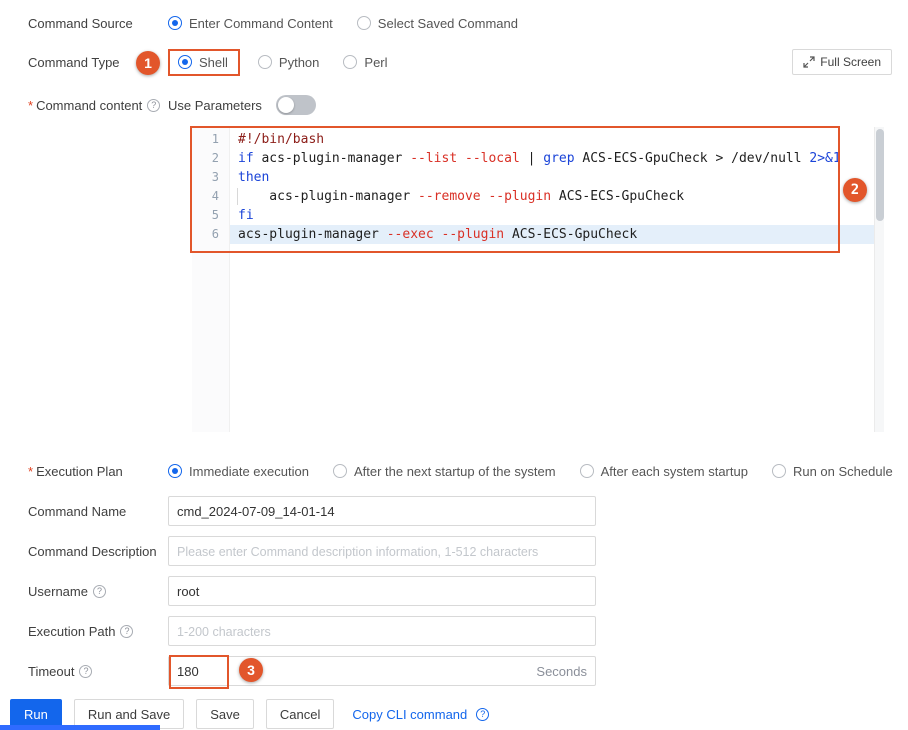 The width and height of the screenshot is (908, 730). Describe the element at coordinates (215, 234) in the screenshot. I see `line-number: 6` at that location.